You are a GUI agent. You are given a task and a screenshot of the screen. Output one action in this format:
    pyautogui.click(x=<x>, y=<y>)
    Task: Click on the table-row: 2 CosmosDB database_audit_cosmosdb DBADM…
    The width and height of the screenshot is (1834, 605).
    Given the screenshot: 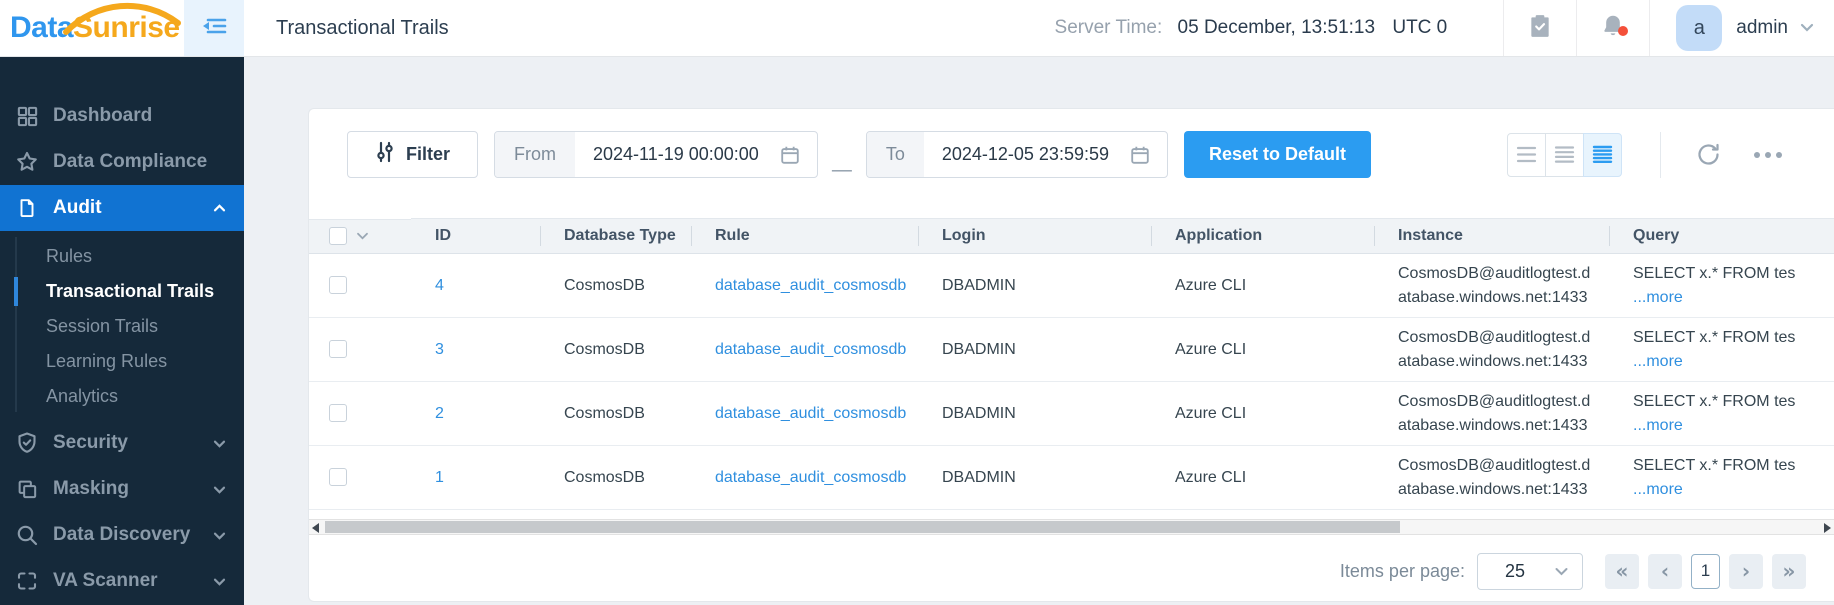 What is the action you would take?
    pyautogui.click(x=1071, y=413)
    